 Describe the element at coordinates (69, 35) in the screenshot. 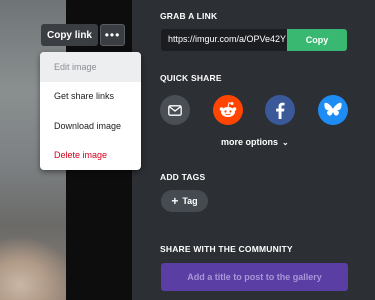

I see `copy-link-button: Copy link` at that location.